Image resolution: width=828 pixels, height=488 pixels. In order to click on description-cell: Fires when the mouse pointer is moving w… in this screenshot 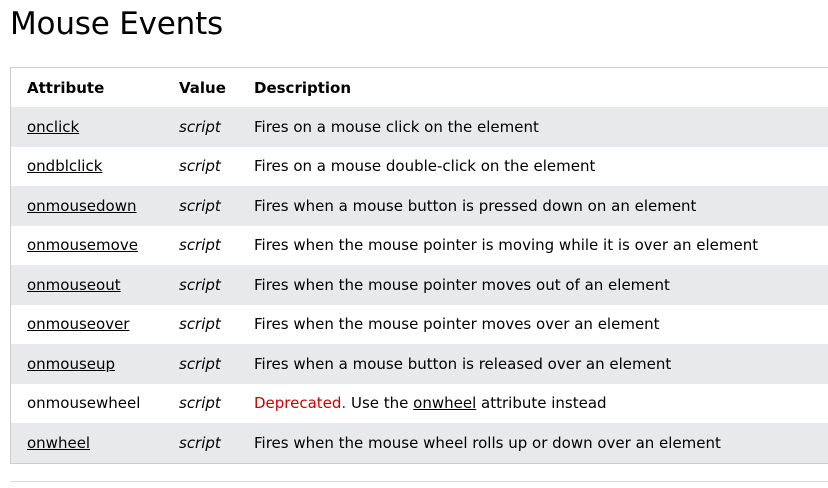, I will do `click(533, 245)`.